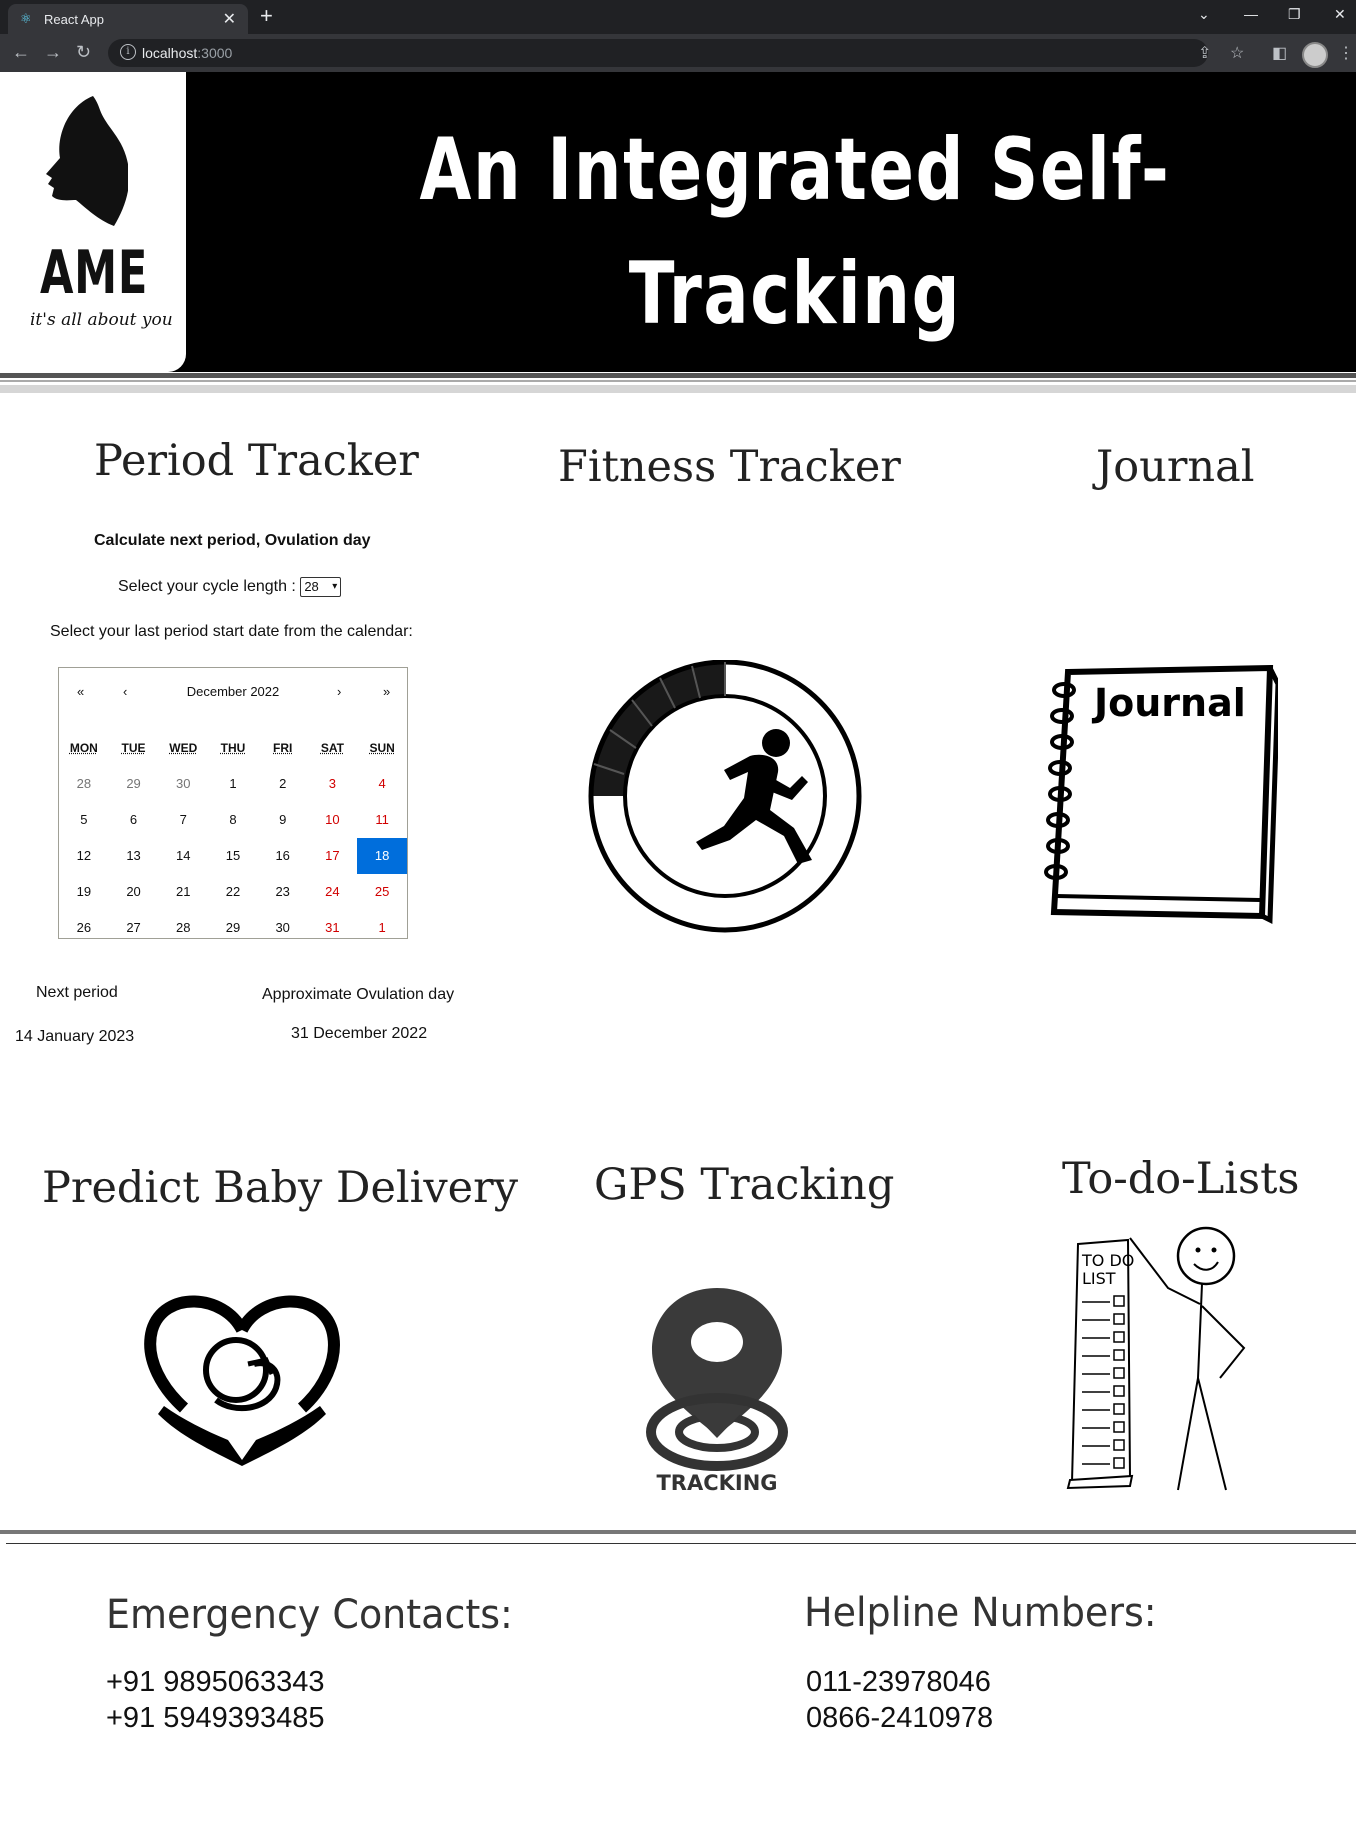 This screenshot has width=1356, height=1832. What do you see at coordinates (134, 892) in the screenshot?
I see `calendar-day: 20` at bounding box center [134, 892].